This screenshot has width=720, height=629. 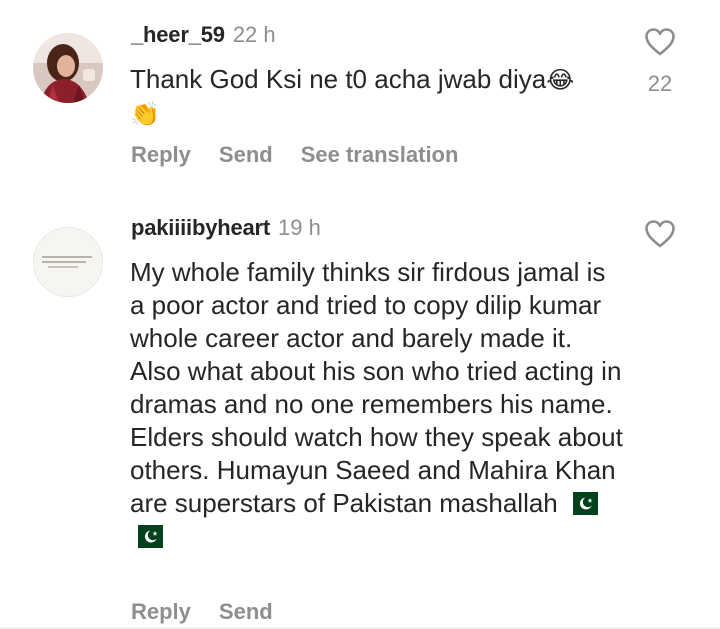 I want to click on laughing-emoji: 😂, so click(x=560, y=80).